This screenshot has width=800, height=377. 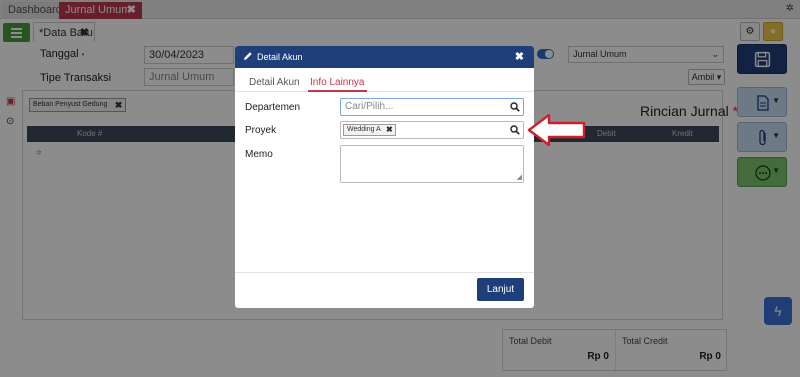 What do you see at coordinates (261, 130) in the screenshot?
I see `proyek-label: Proyek` at bounding box center [261, 130].